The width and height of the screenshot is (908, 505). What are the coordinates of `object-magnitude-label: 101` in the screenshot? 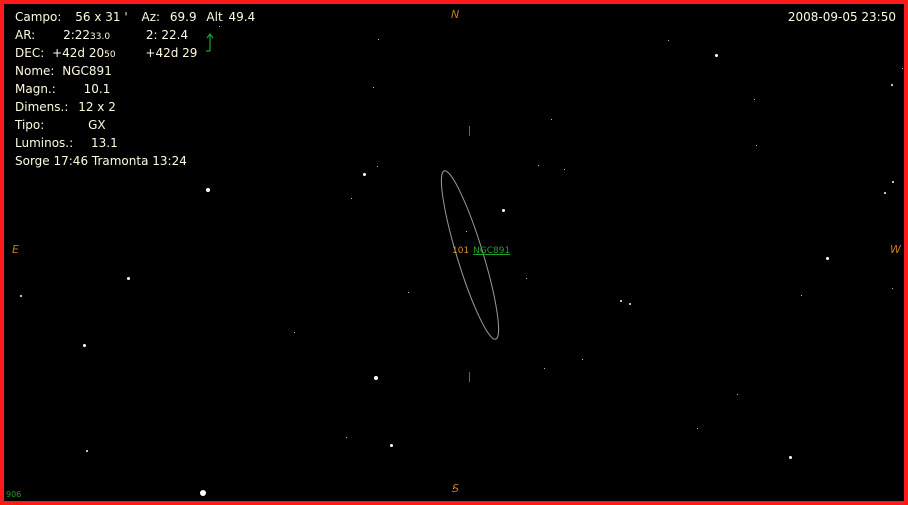 It's located at (461, 251).